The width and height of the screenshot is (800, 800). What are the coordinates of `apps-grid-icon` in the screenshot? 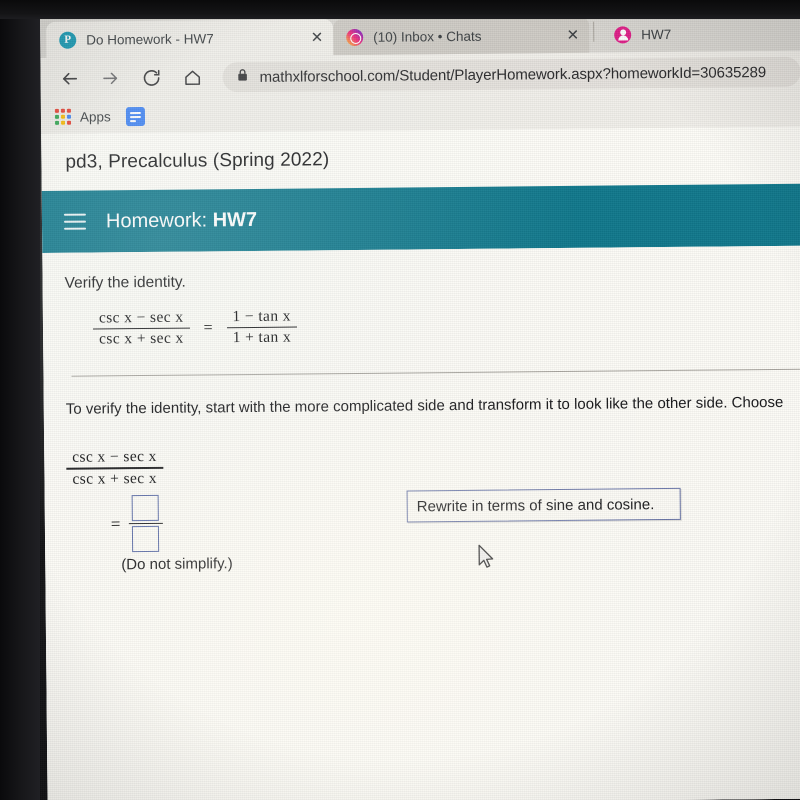 It's located at (63, 116).